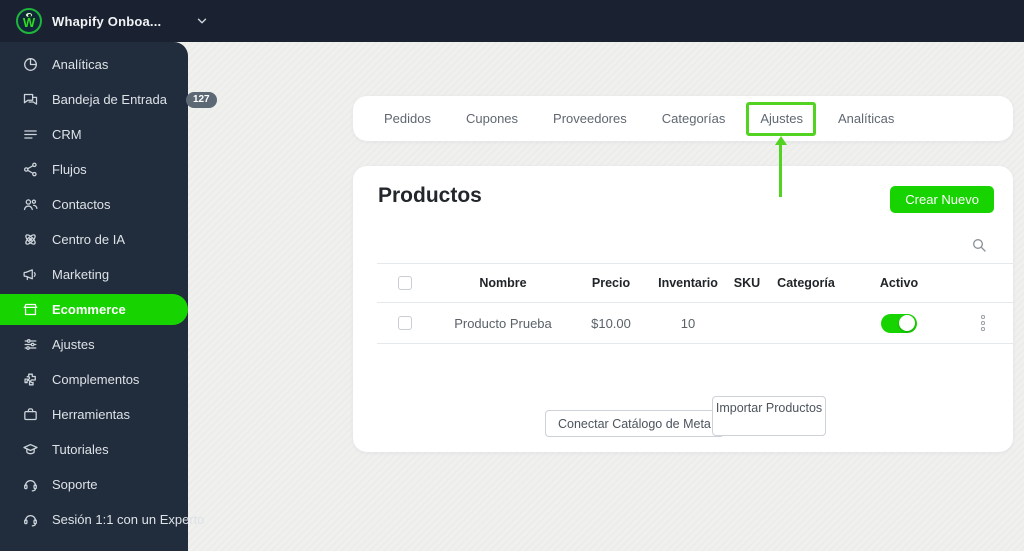 Image resolution: width=1024 pixels, height=551 pixels. I want to click on sidebar-item-label: CRM, so click(67, 134).